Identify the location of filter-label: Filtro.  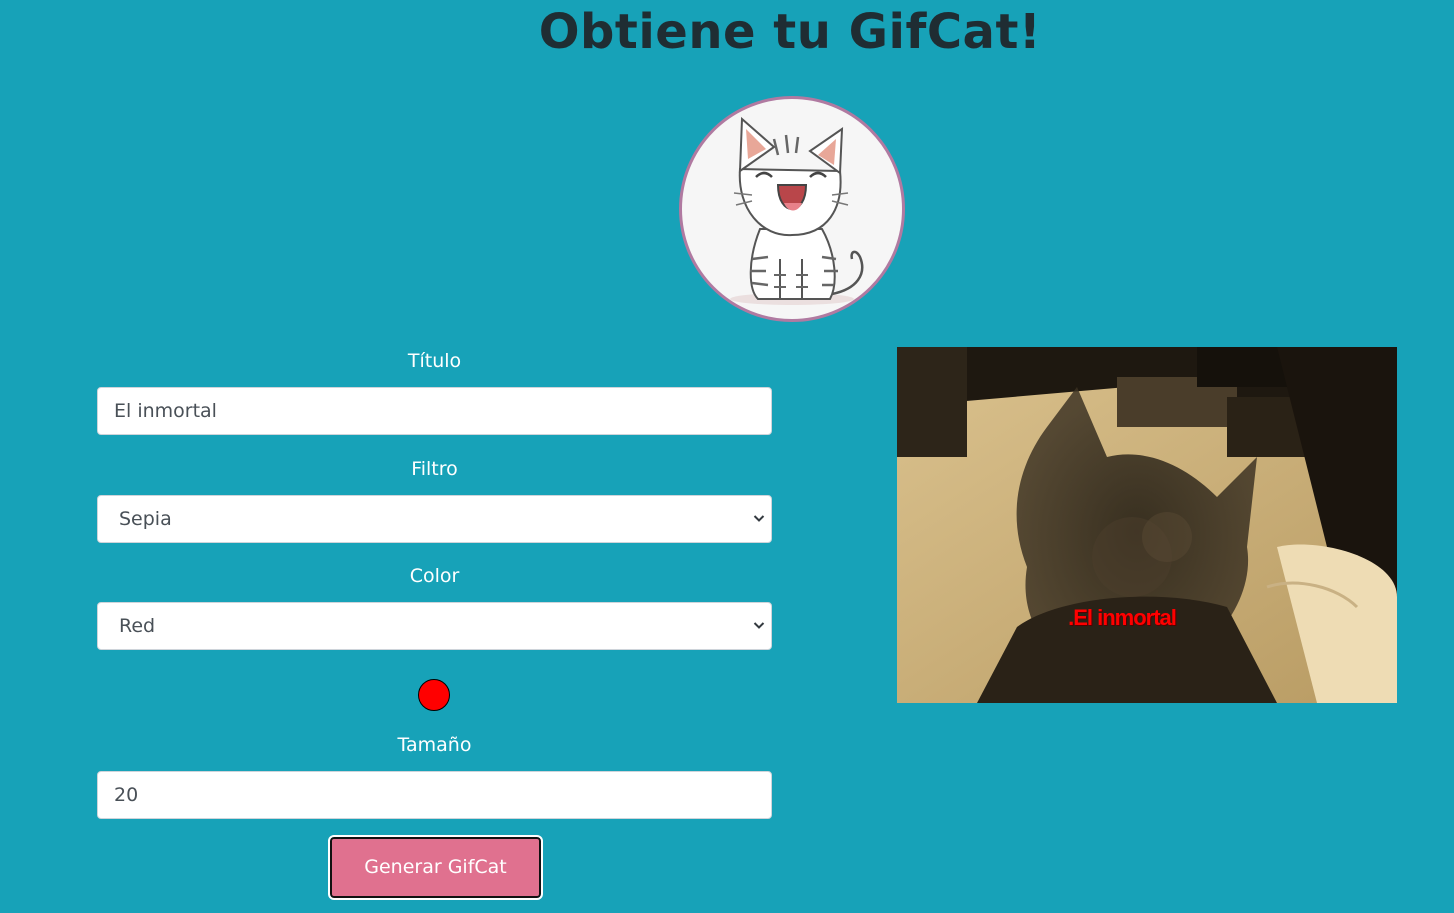
(434, 469).